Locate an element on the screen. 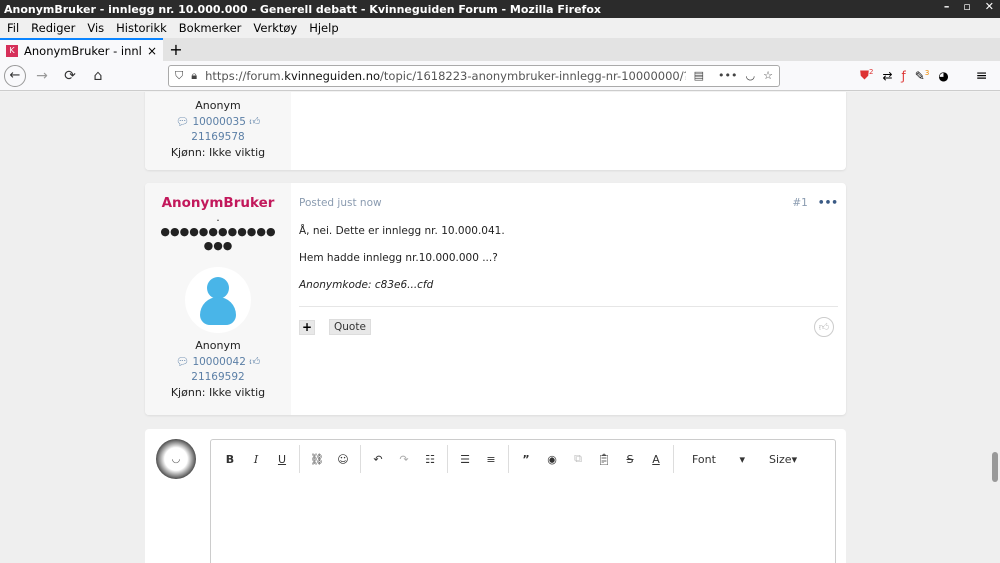 Image resolution: width=1000 pixels, height=563 pixels. comments-icon: 💬︎ is located at coordinates (184, 362).